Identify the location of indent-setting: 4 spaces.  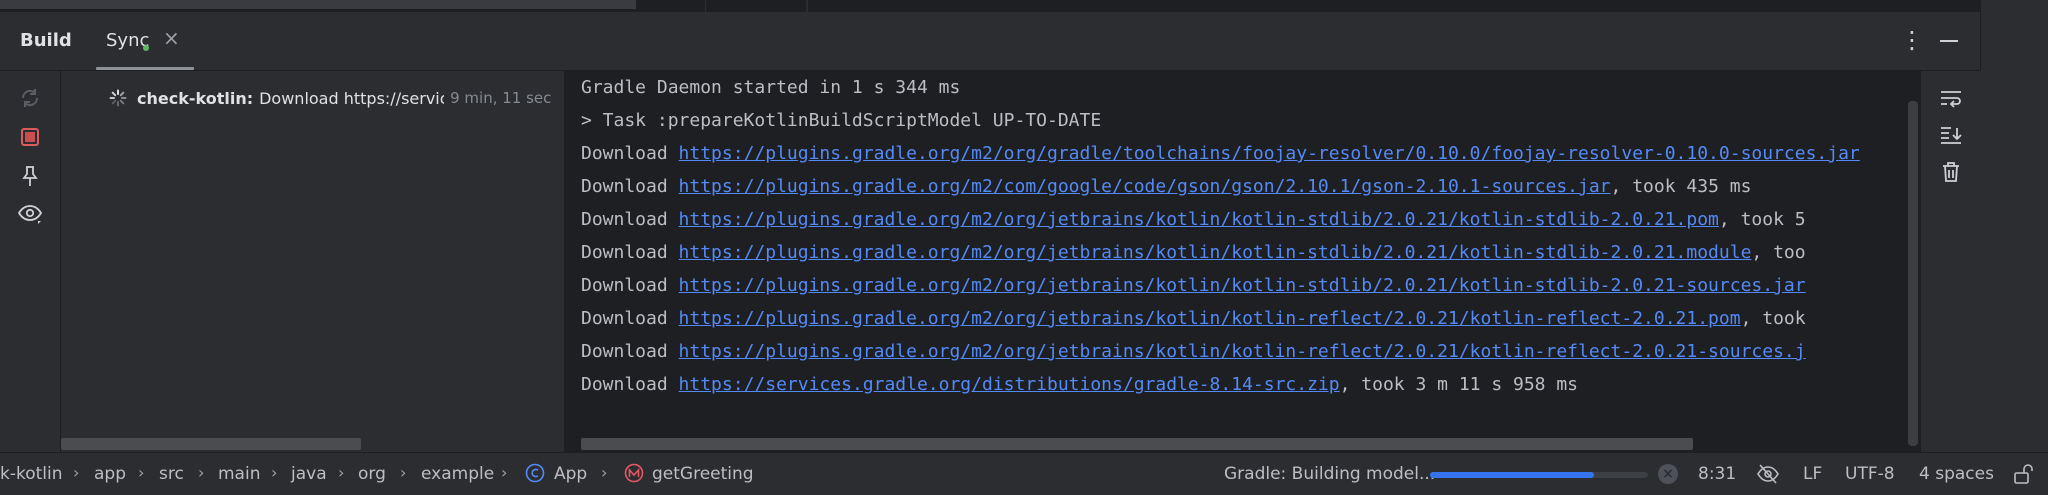
(1956, 474).